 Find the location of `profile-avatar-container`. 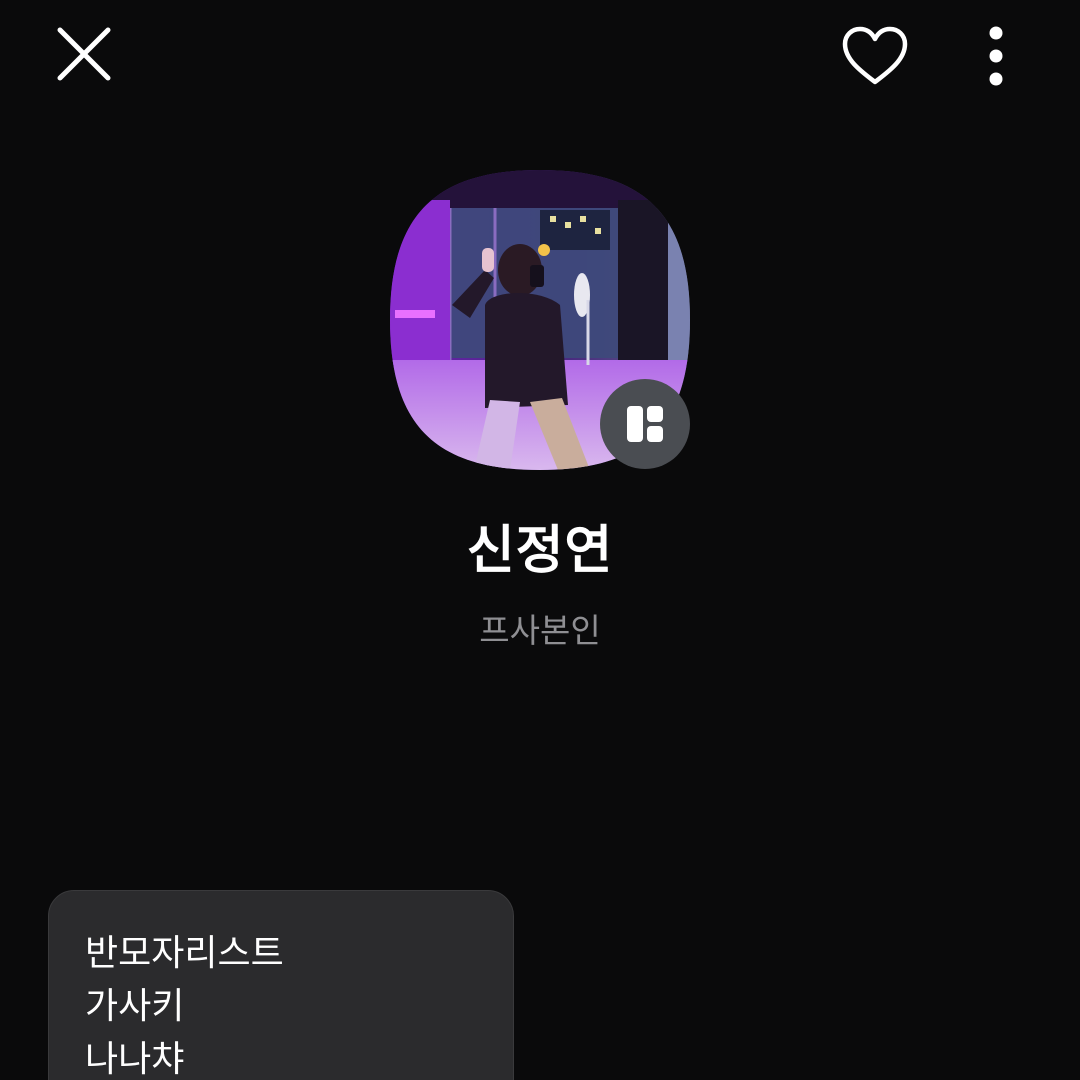

profile-avatar-container is located at coordinates (540, 320).